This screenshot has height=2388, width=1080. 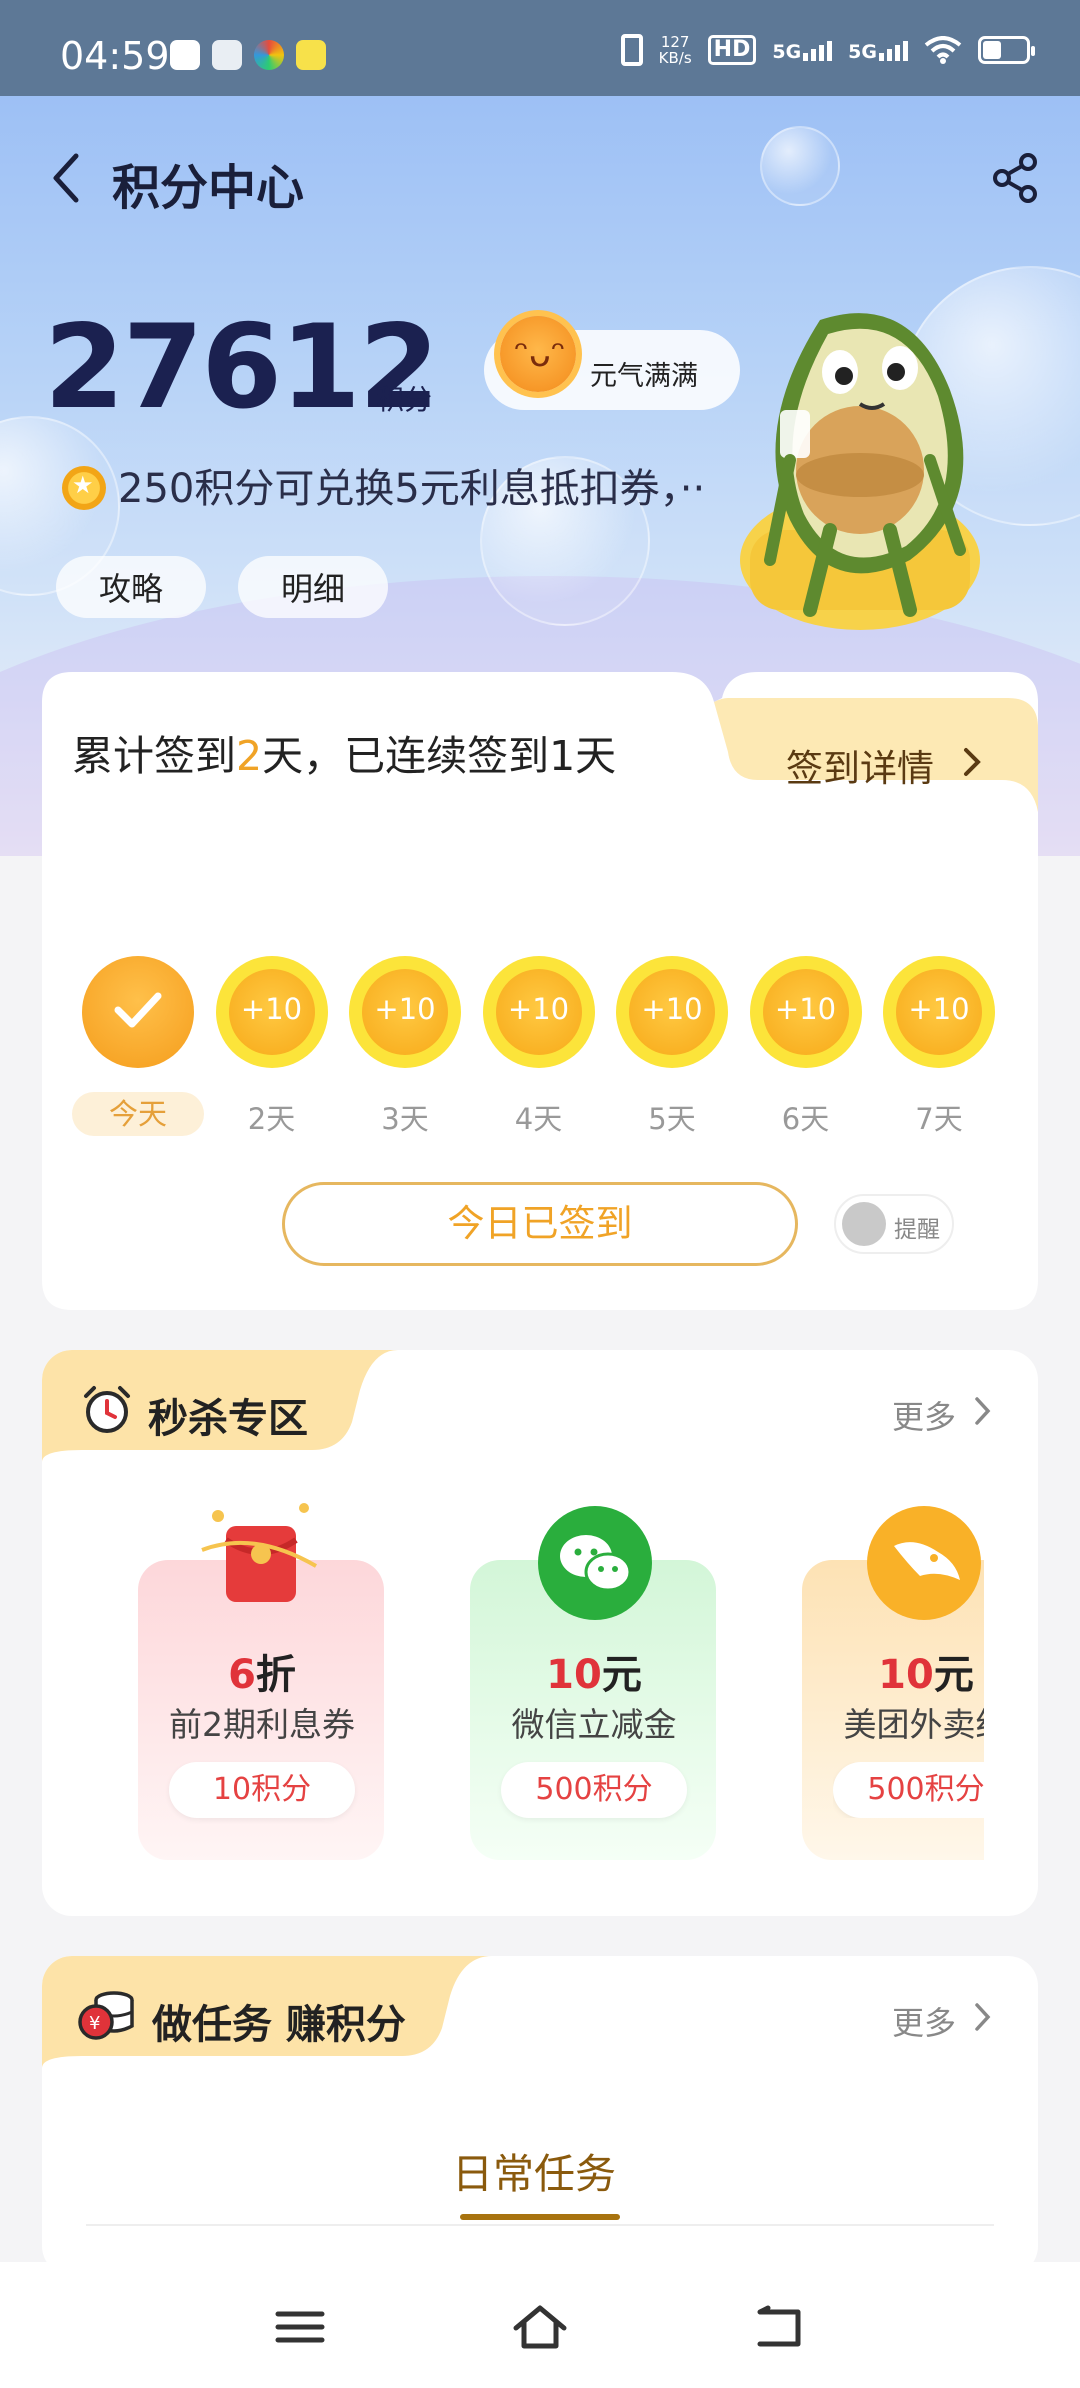 I want to click on alarm-clock-icon, so click(x=107, y=1409).